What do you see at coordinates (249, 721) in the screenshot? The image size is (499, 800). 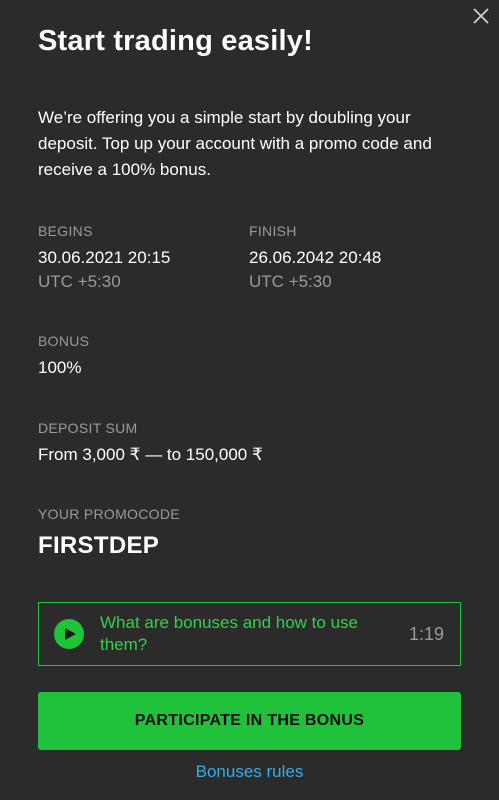 I see `participate-button: PARTICIPATE IN THE BONUS` at bounding box center [249, 721].